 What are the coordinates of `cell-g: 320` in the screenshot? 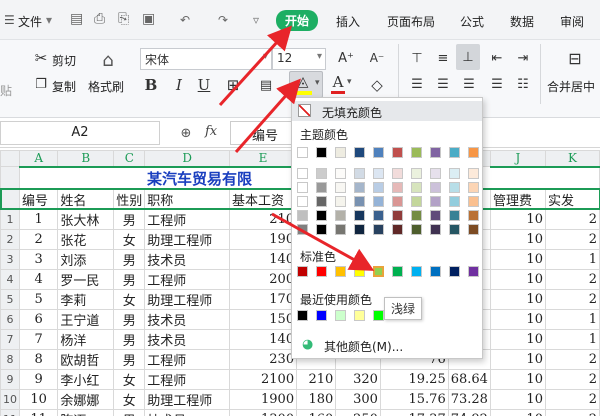 It's located at (358, 379).